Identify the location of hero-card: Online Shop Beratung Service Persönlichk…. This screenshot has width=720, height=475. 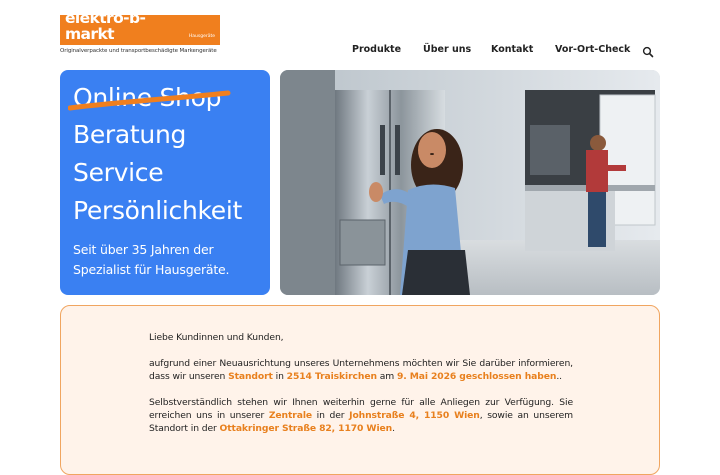
(165, 182).